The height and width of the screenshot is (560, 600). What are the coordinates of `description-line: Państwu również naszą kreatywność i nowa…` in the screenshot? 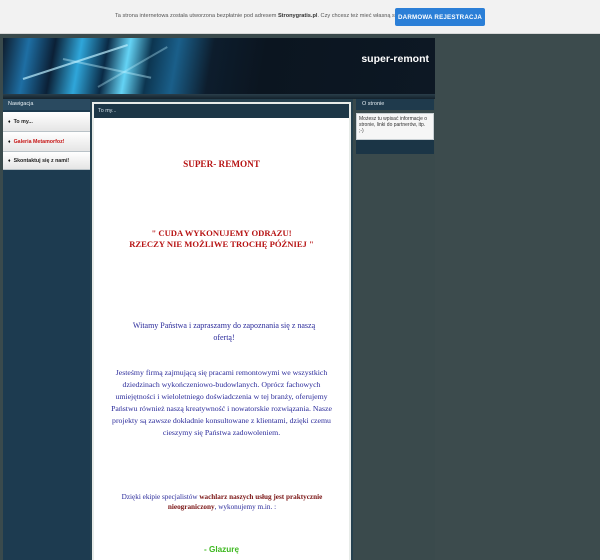 It's located at (221, 408).